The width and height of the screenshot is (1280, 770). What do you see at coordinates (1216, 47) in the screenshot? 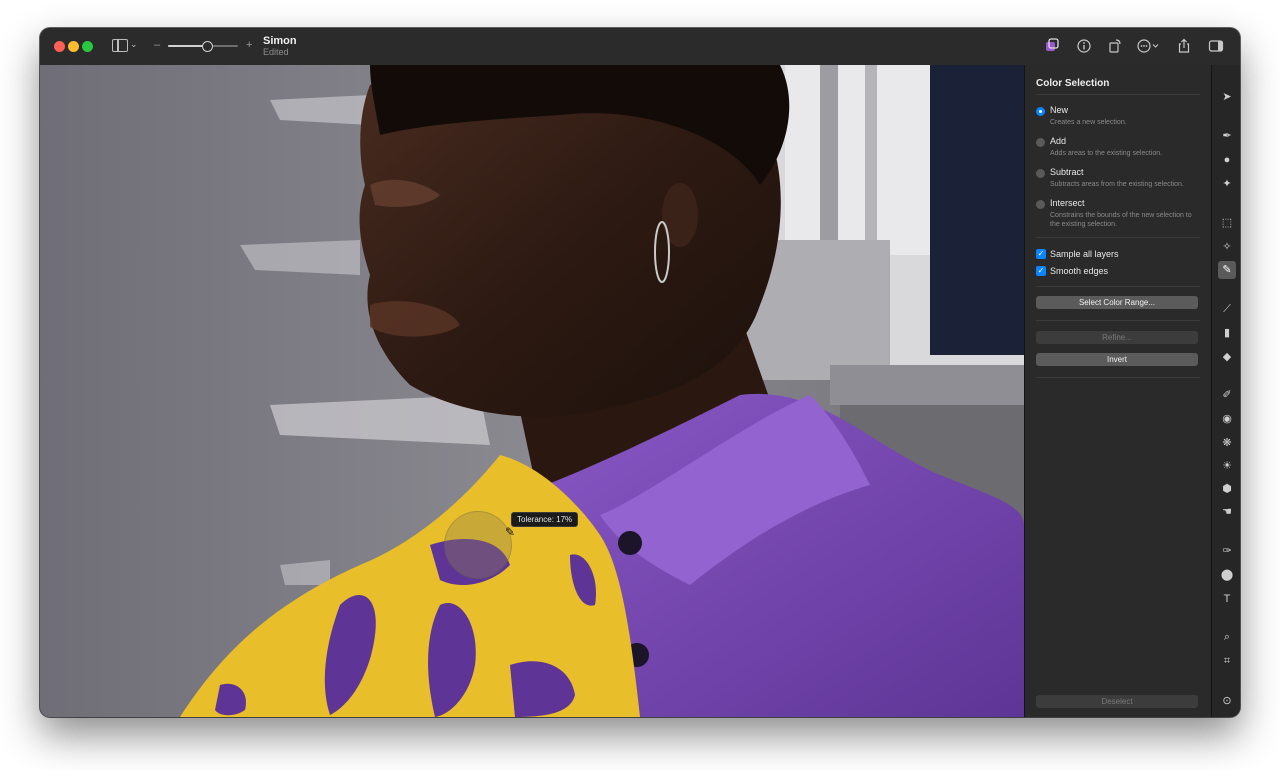
I see `sidebar-right-icon` at bounding box center [1216, 47].